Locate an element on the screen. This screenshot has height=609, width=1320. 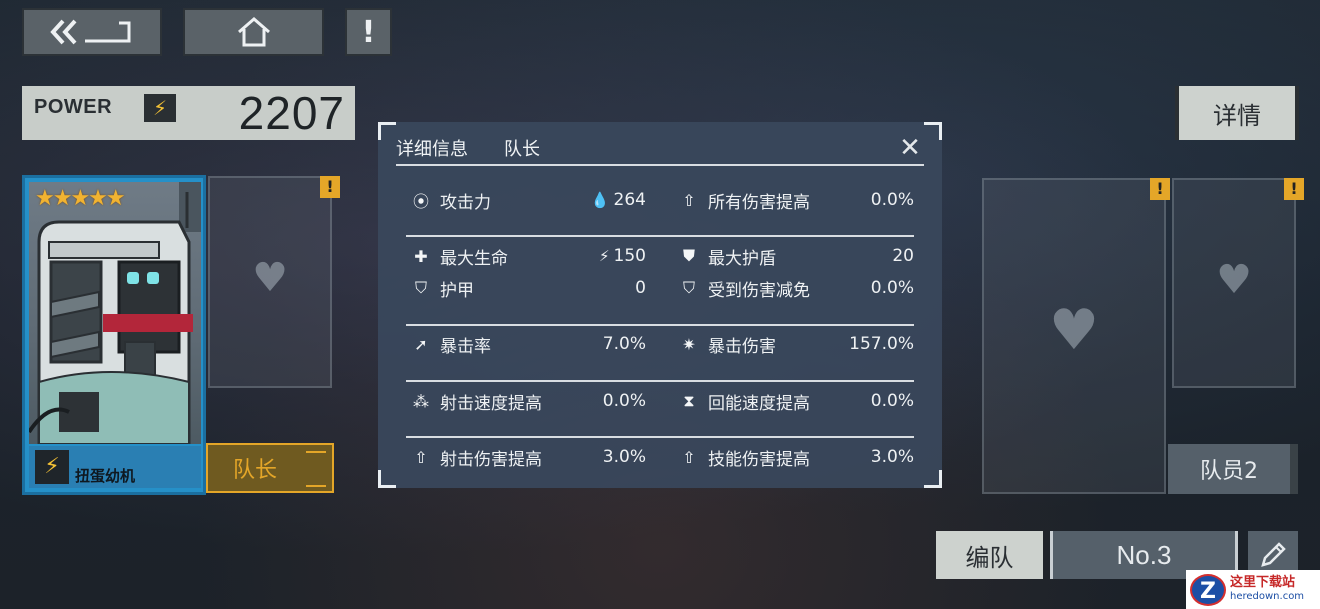
back-button is located at coordinates (92, 32).